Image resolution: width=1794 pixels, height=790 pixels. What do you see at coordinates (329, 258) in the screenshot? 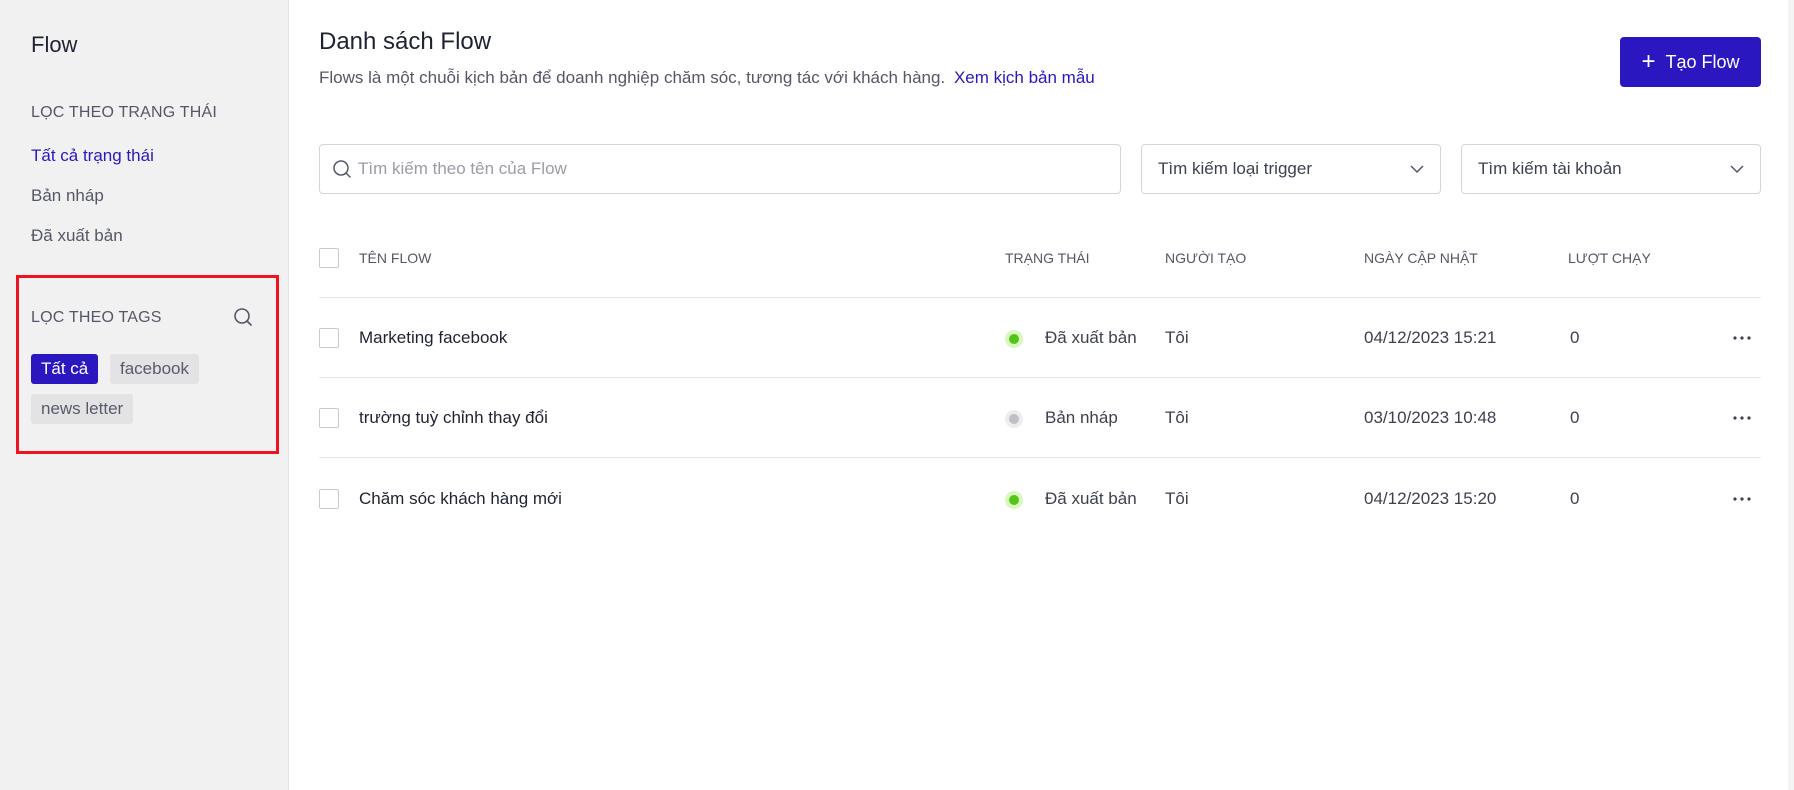
I see `select-all-checkbox` at bounding box center [329, 258].